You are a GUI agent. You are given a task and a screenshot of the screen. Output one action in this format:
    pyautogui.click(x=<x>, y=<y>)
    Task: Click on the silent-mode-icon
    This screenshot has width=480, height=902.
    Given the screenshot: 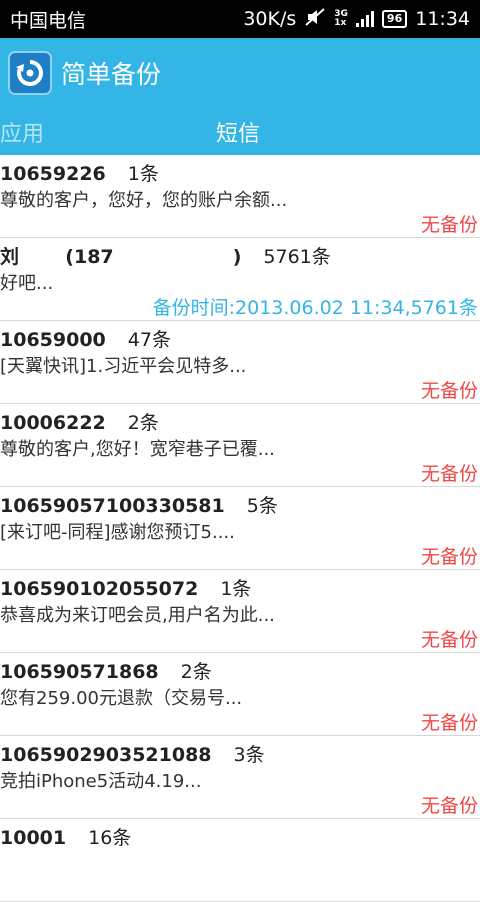 What is the action you would take?
    pyautogui.click(x=315, y=19)
    